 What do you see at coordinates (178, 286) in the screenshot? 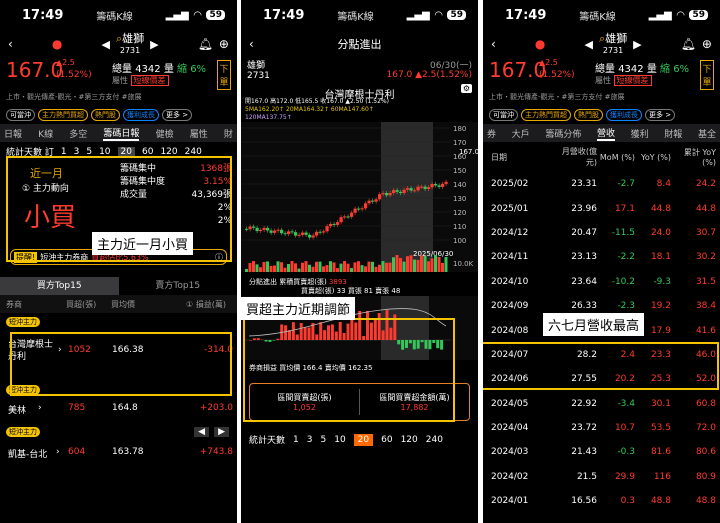
I see `tab-sell-top15: 賣方Top15` at bounding box center [178, 286].